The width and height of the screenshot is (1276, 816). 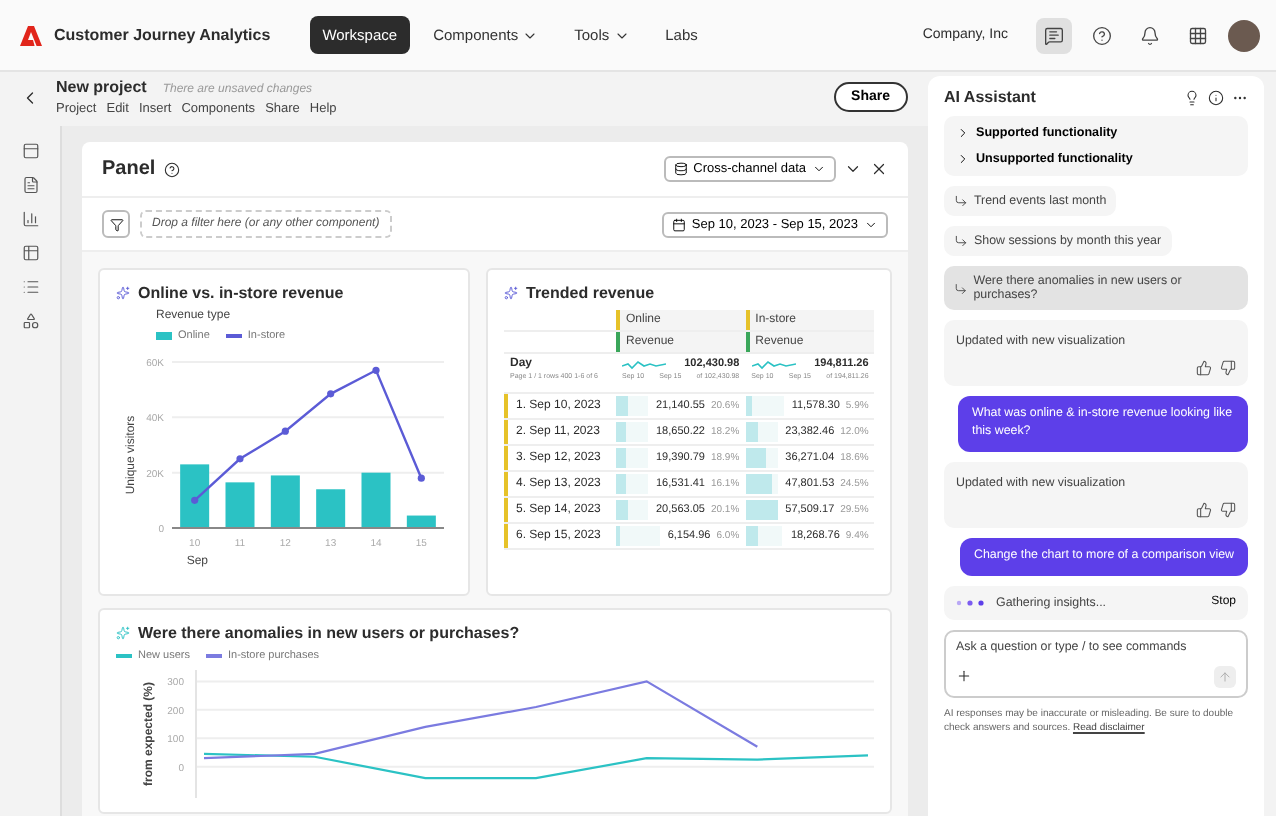 I want to click on card-title: Were there anomalies in new users or purchases?, so click(x=329, y=633).